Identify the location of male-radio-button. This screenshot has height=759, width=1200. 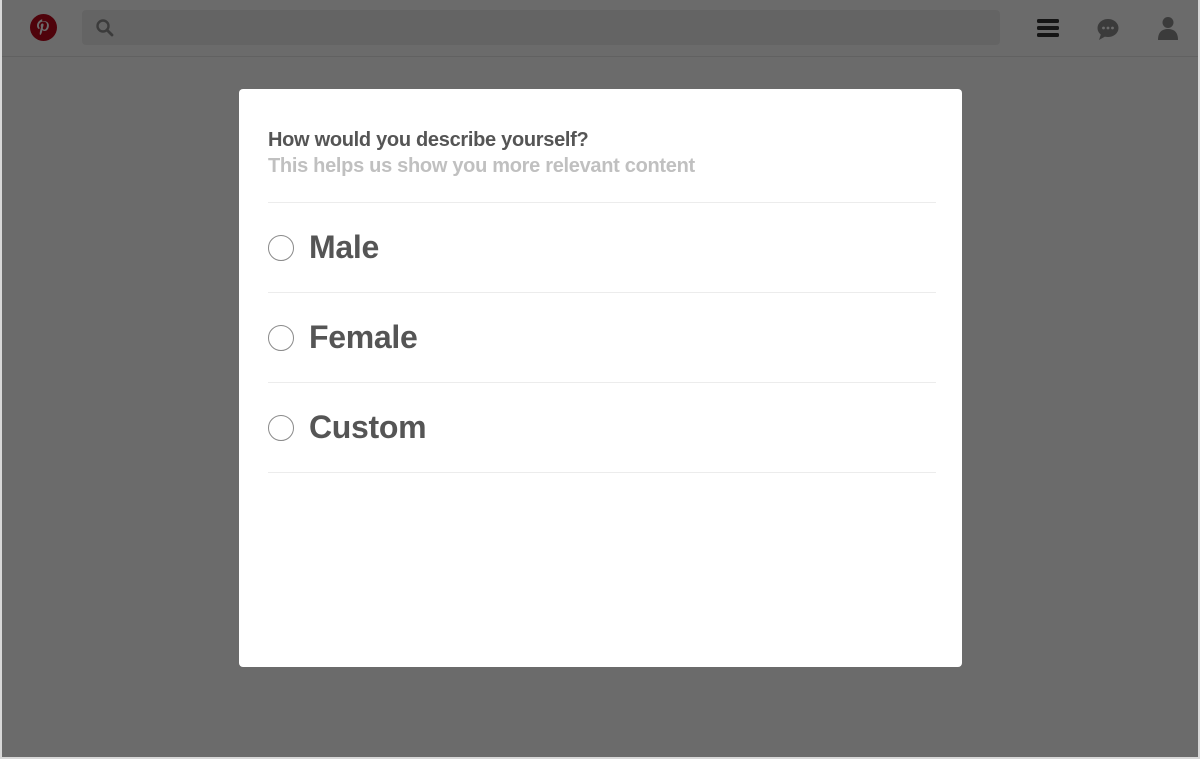
(281, 247).